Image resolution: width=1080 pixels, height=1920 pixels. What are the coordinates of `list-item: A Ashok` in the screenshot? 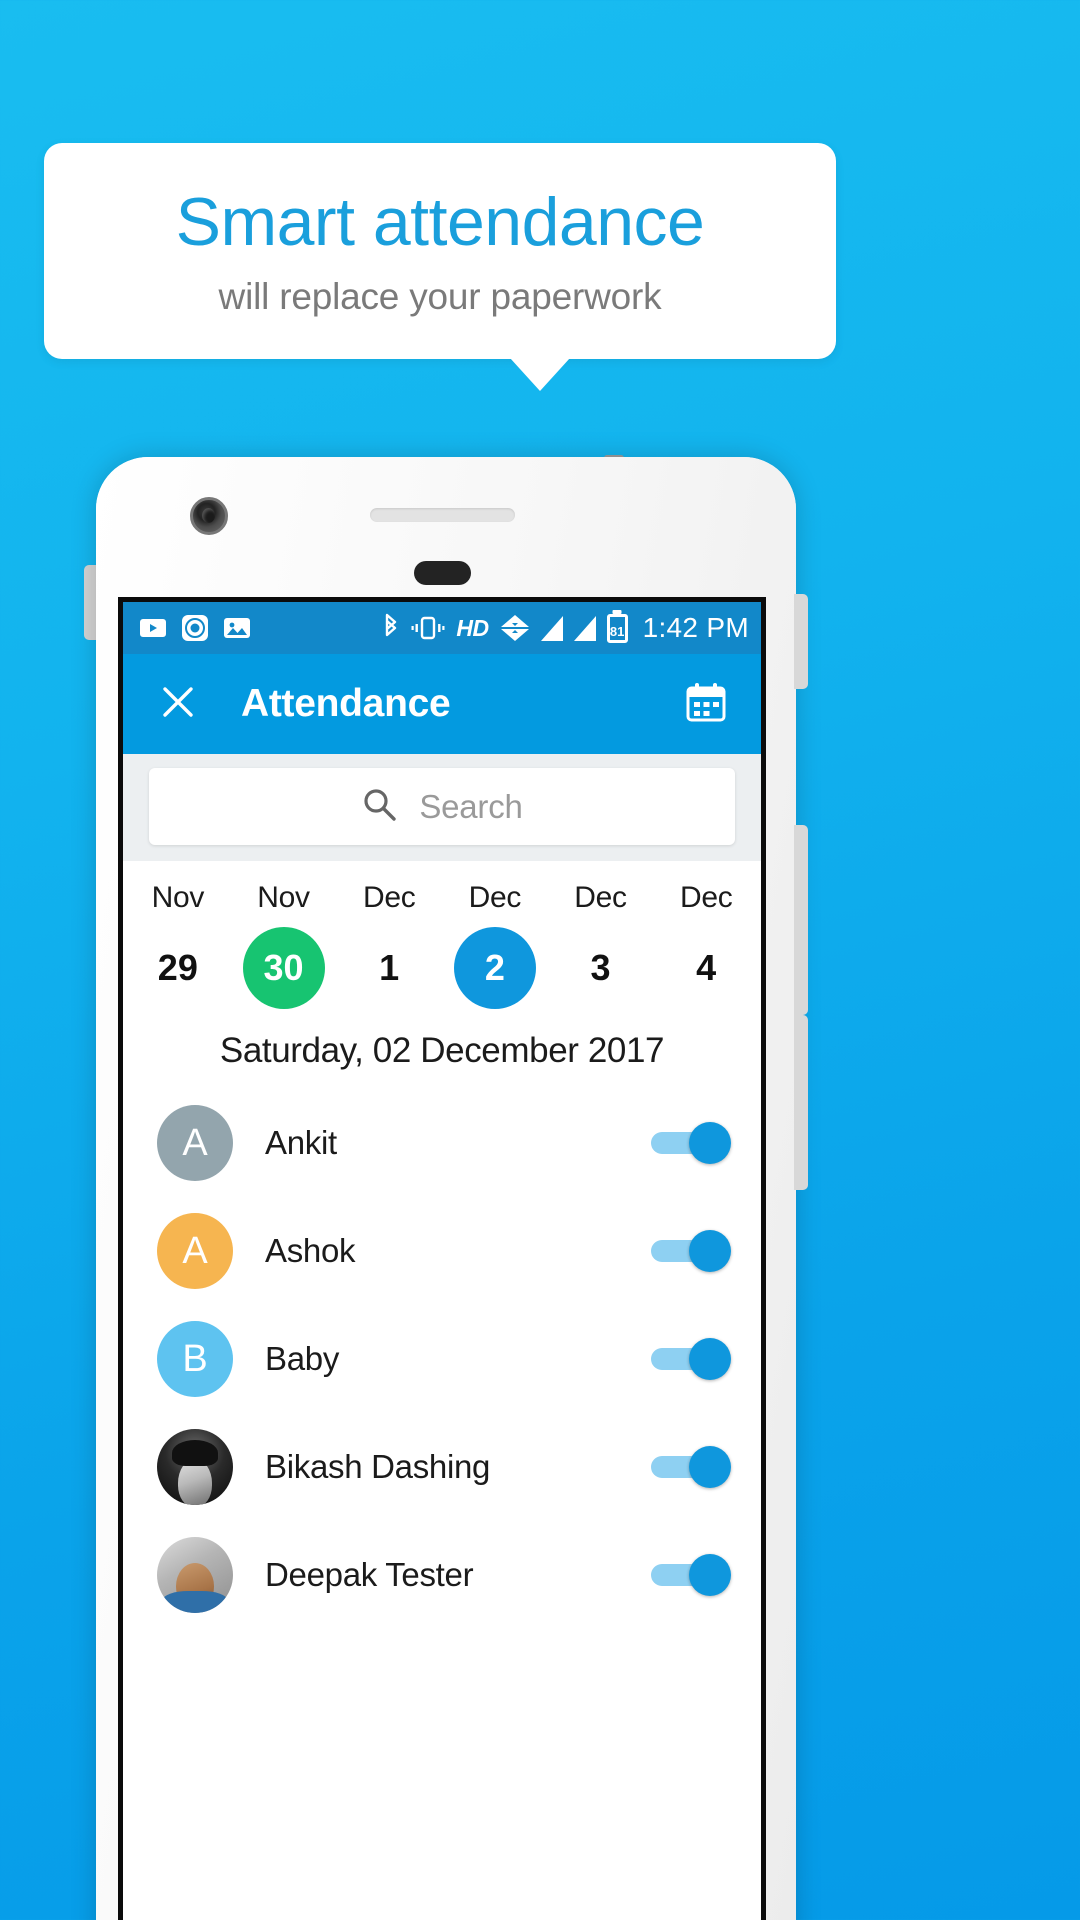 It's located at (442, 1251).